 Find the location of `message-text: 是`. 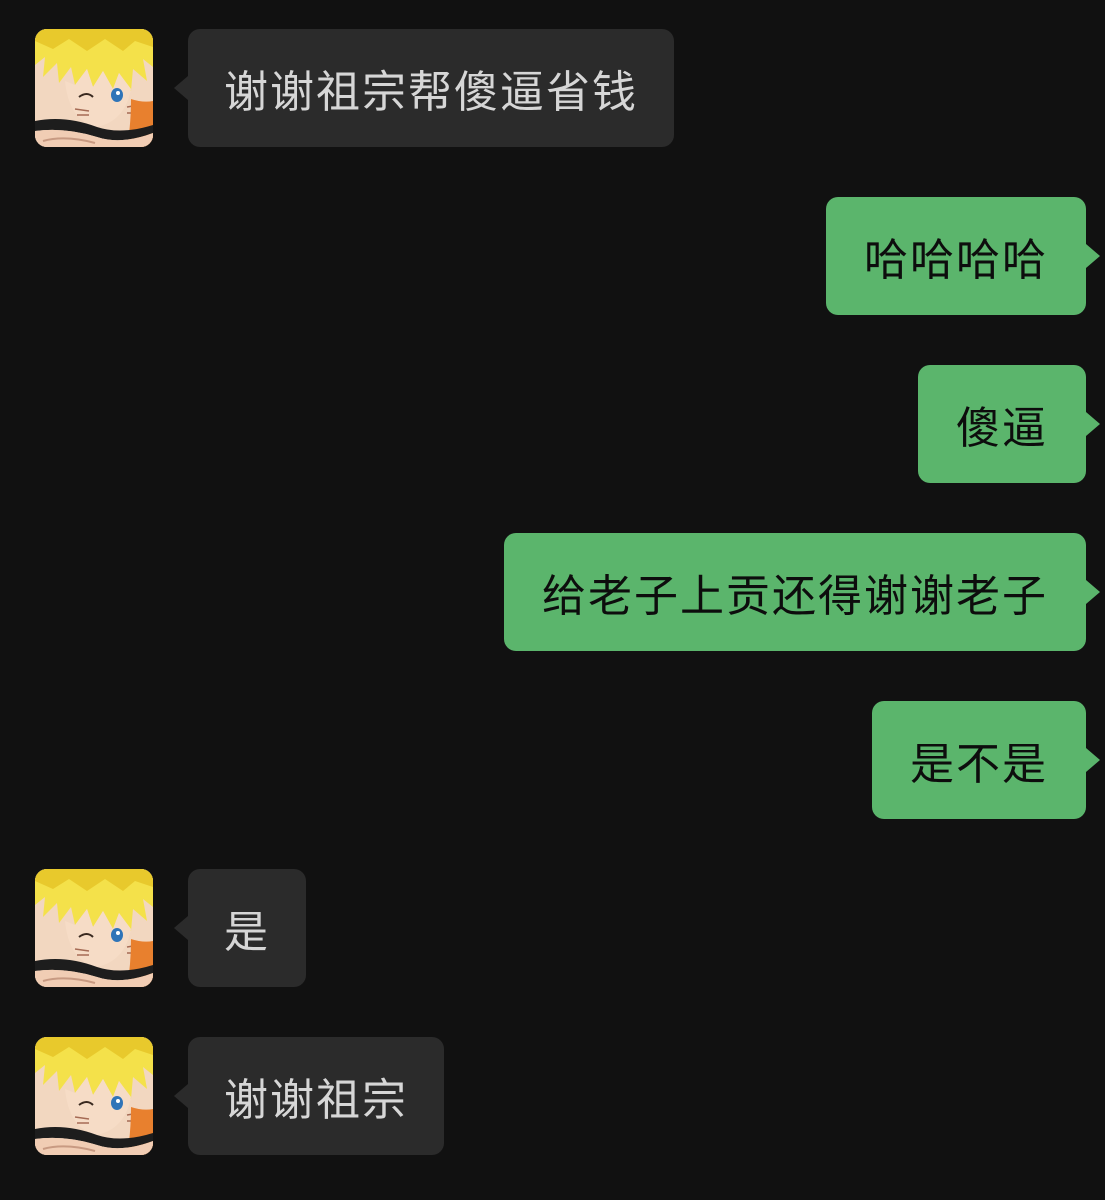

message-text: 是 is located at coordinates (247, 932).